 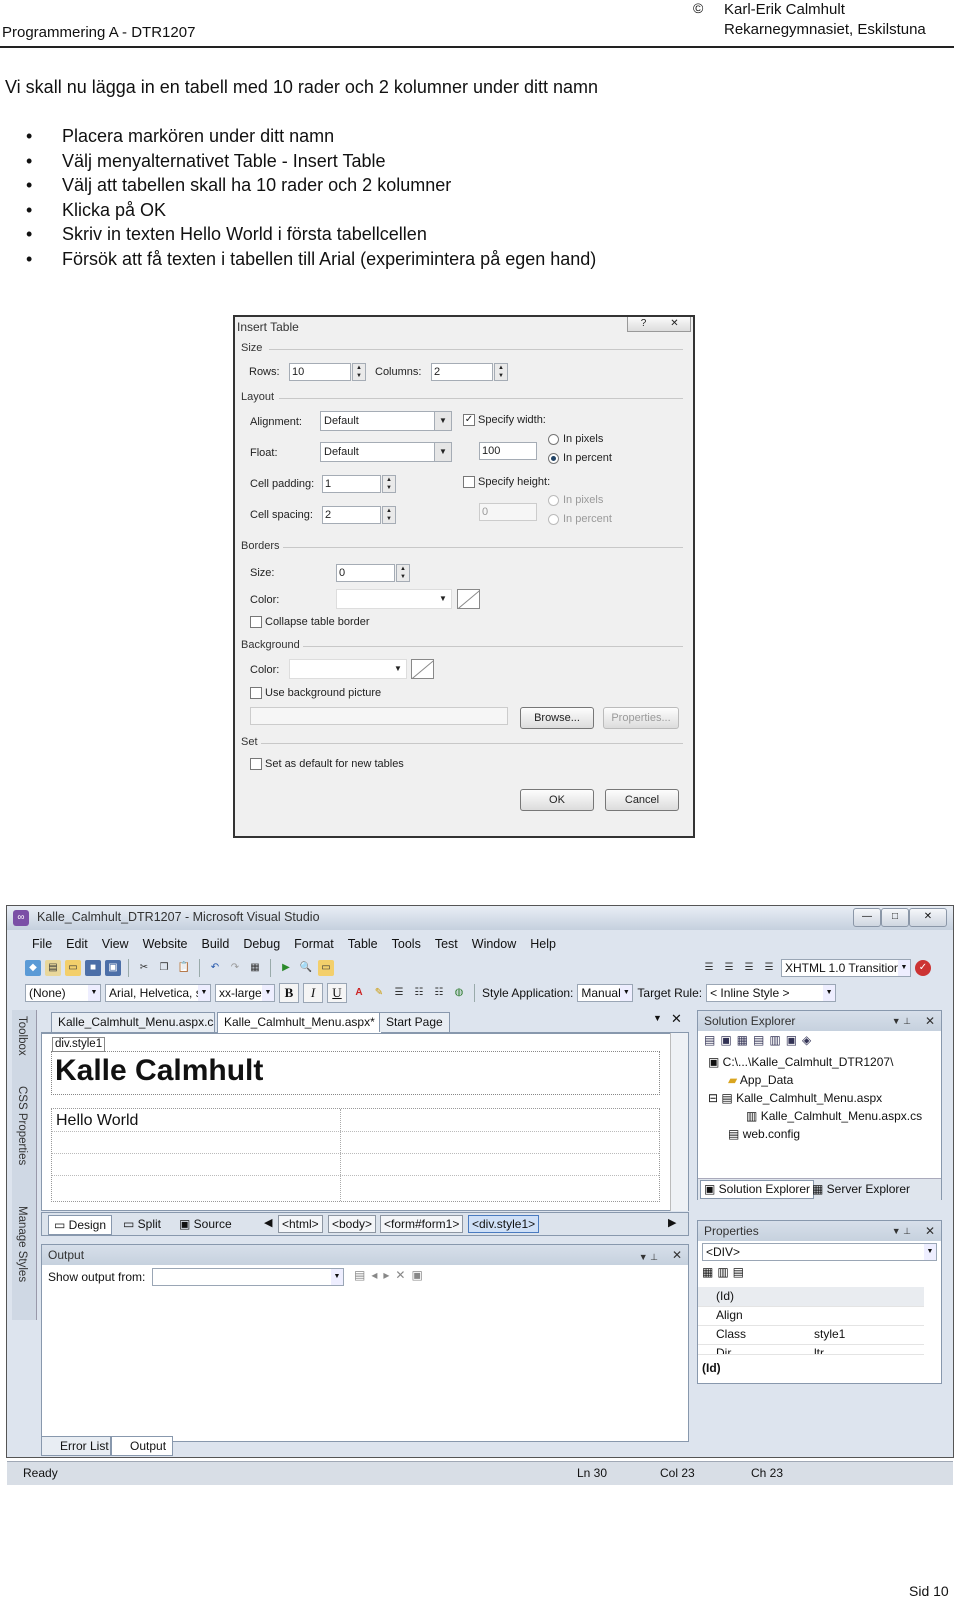 What do you see at coordinates (895, 917) in the screenshot?
I see `maximize-button: □` at bounding box center [895, 917].